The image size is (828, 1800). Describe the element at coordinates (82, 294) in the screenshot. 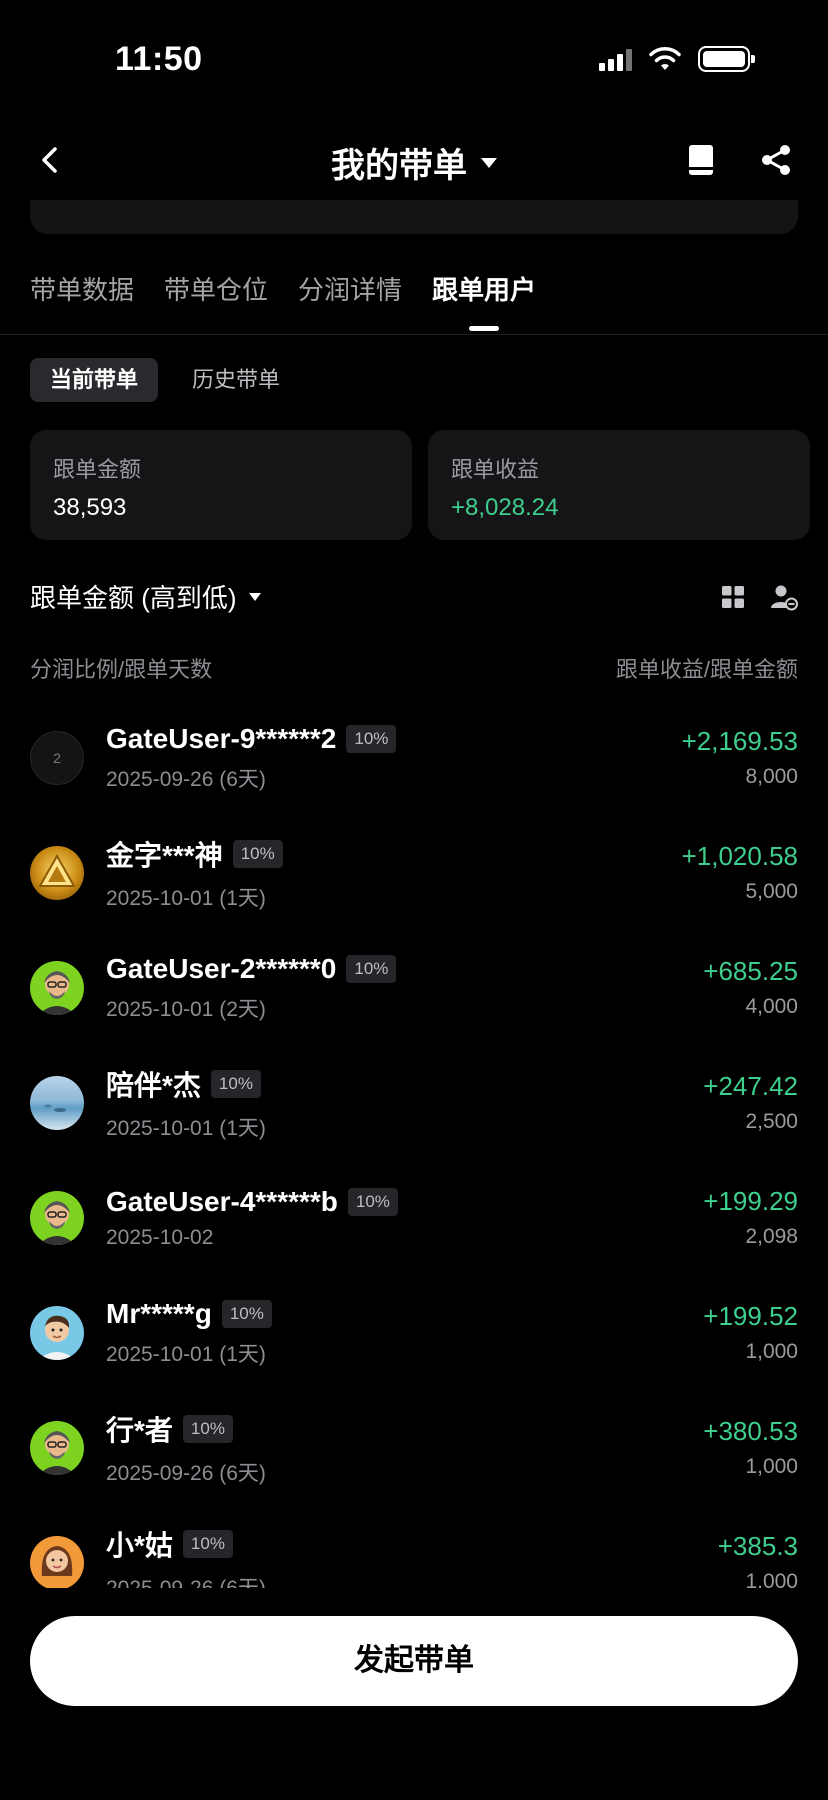

I see `tab-lead-data: 带单数据` at that location.